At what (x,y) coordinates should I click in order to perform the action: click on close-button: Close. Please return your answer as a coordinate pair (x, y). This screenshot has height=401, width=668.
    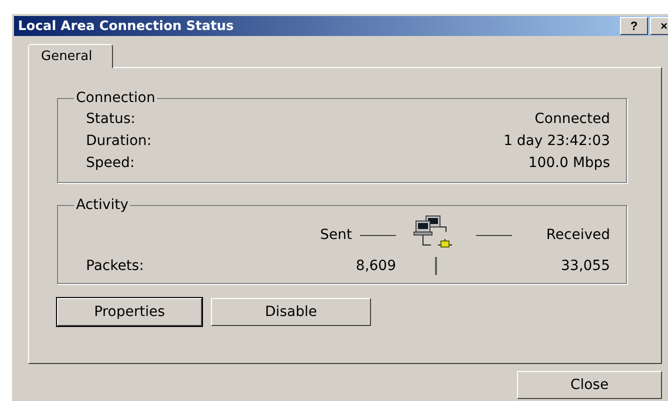
    Looking at the image, I should click on (589, 385).